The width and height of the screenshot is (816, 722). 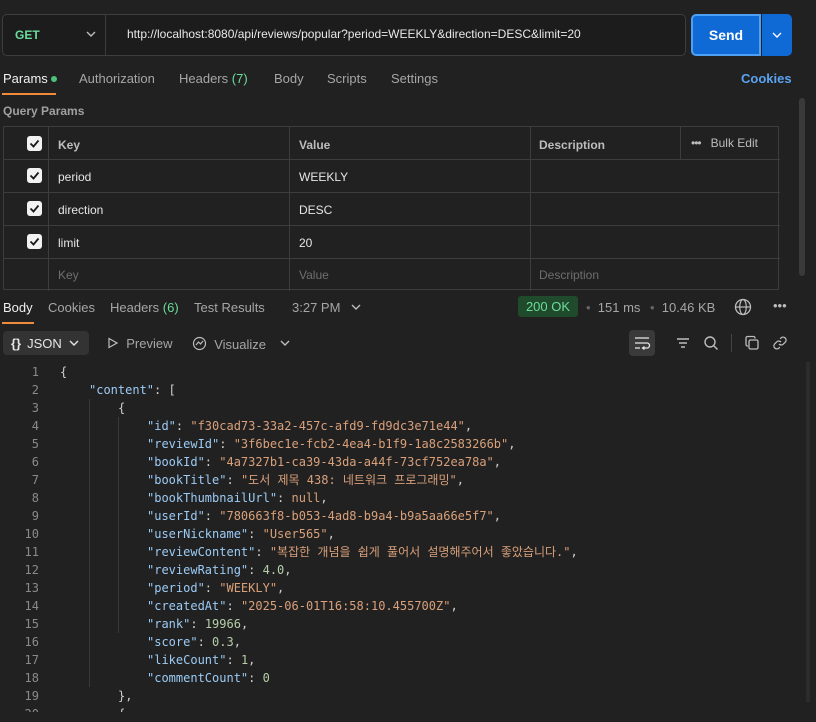 I want to click on code-line: 15 "rank": 19966,, so click(x=124, y=624).